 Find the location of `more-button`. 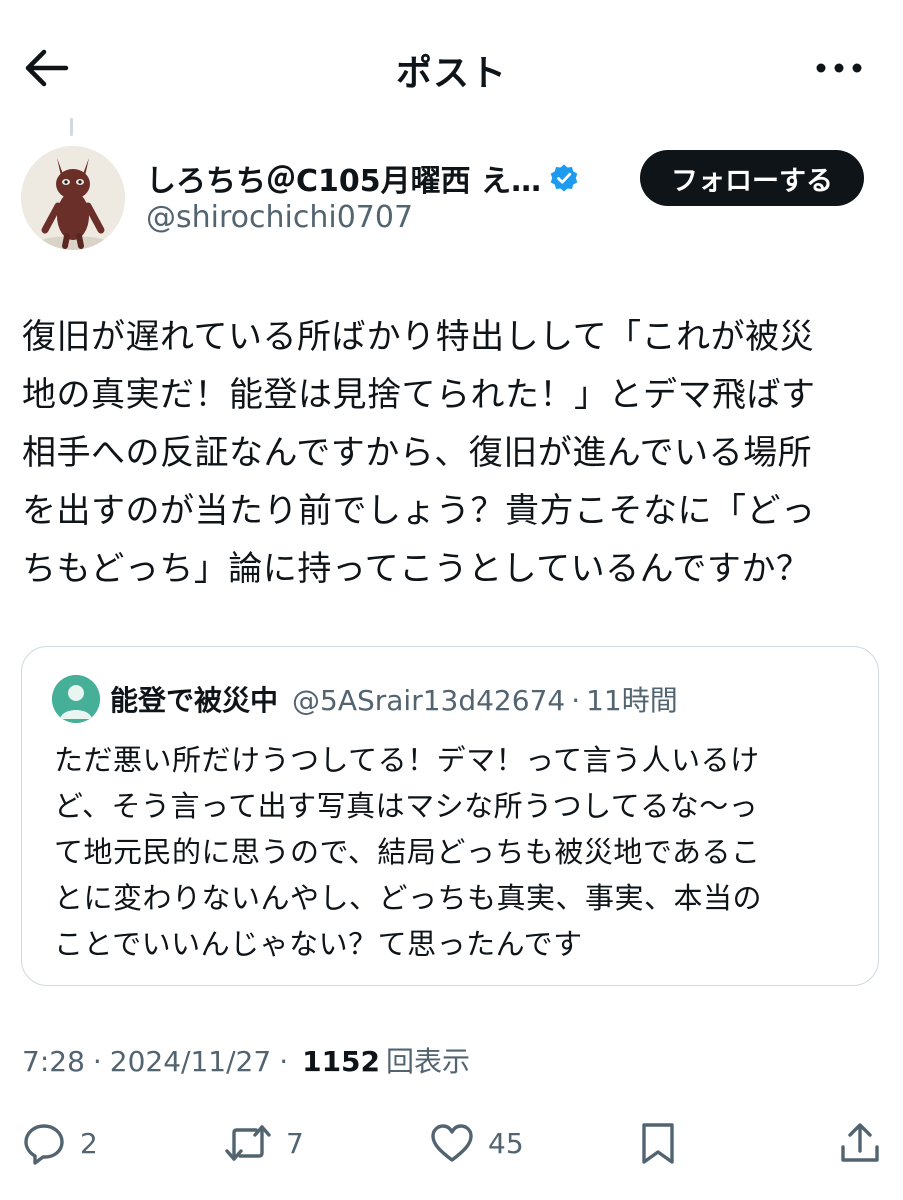

more-button is located at coordinates (839, 68).